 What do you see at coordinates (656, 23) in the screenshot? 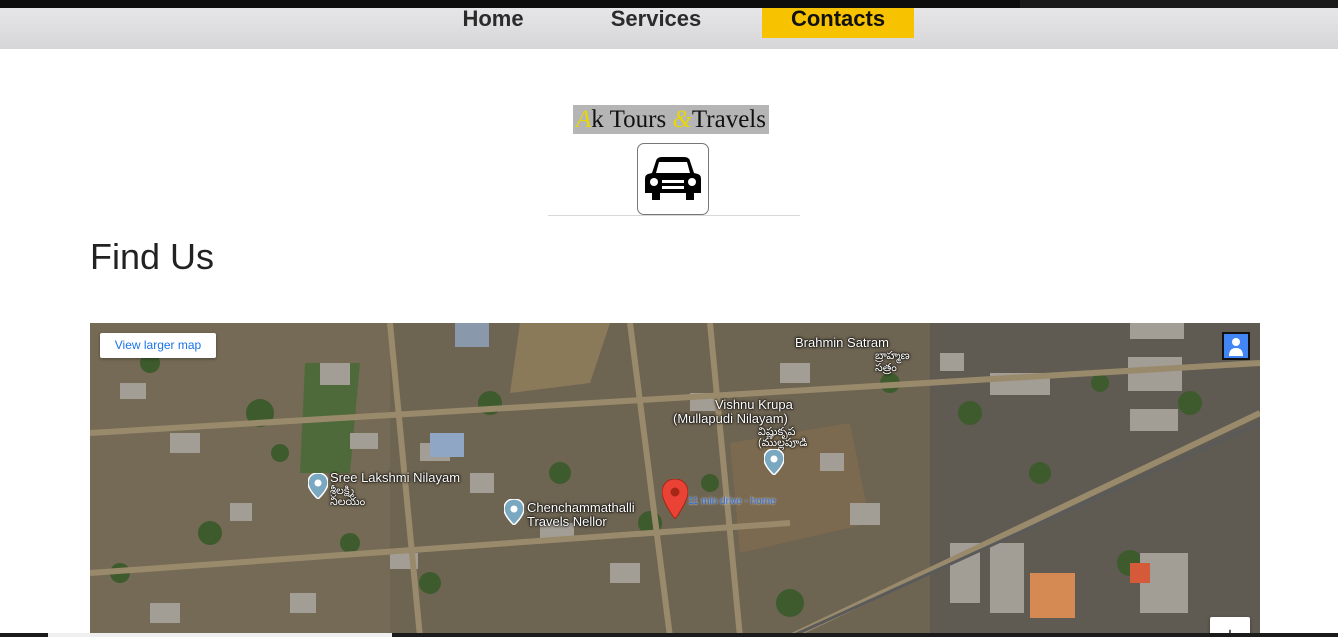
I see `nav-services: Services` at bounding box center [656, 23].